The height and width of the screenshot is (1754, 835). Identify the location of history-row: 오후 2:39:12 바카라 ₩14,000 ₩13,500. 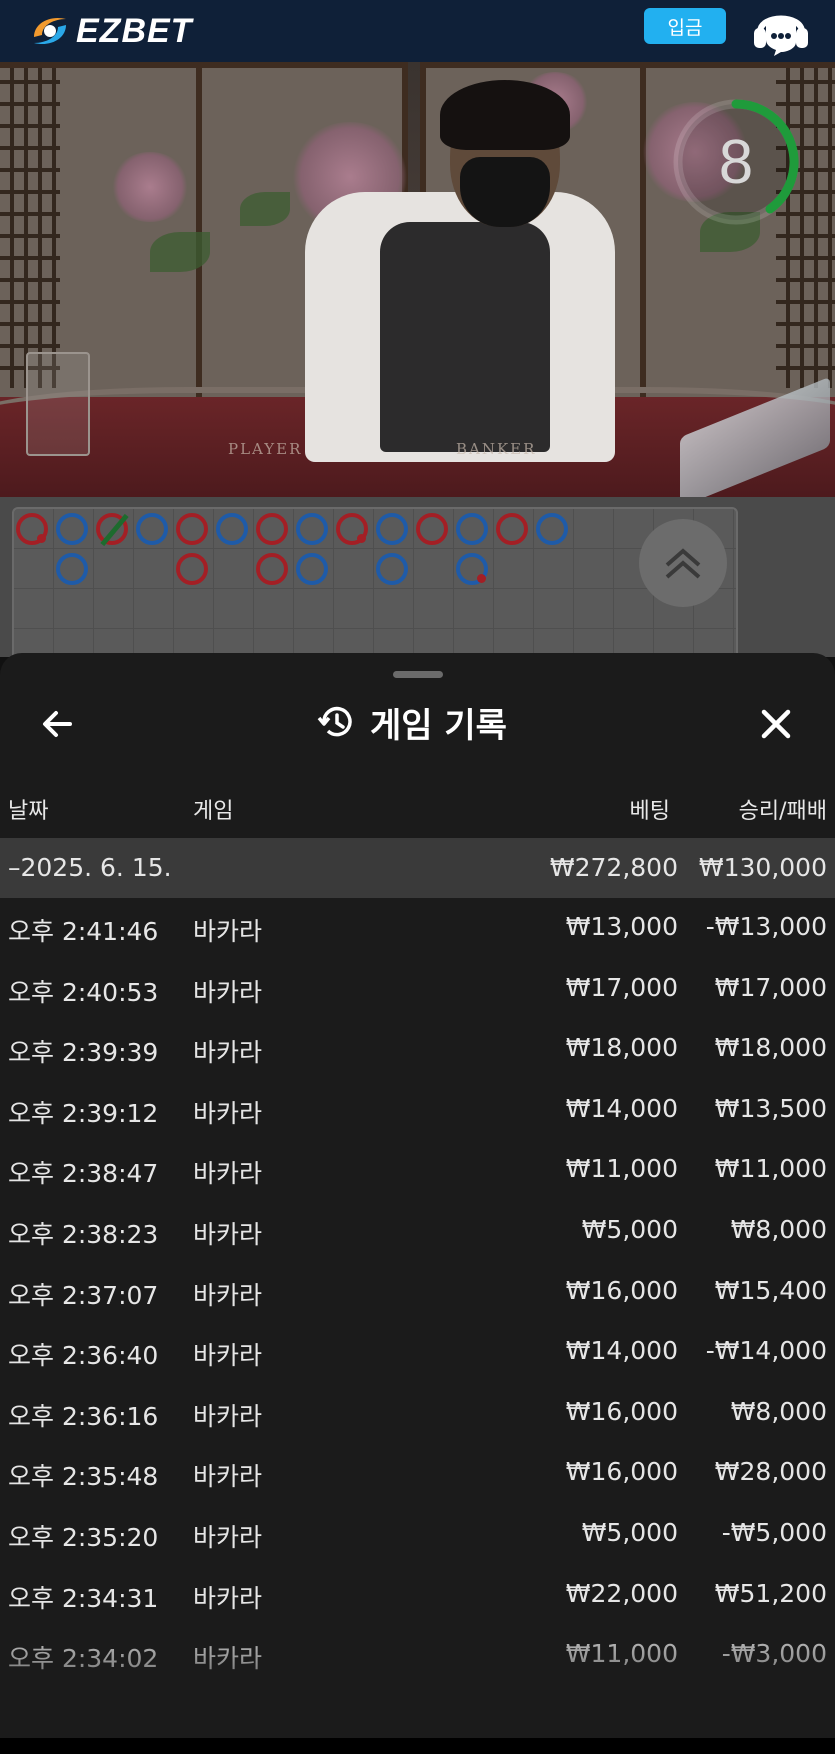
(417, 1110).